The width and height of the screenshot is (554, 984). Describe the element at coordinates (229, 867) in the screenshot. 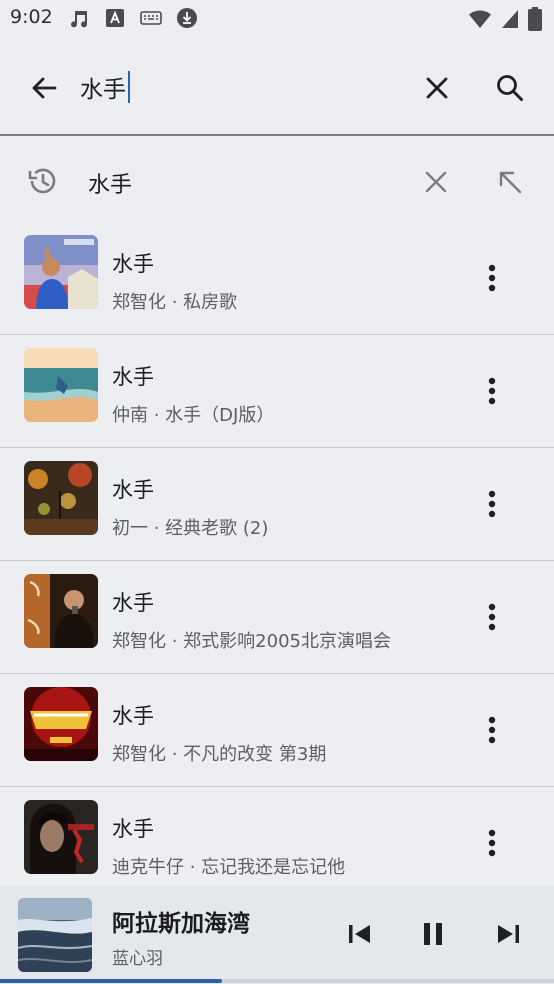

I see `song-subtitle: 迪克牛仔 · 忘记我还是忘记他` at that location.